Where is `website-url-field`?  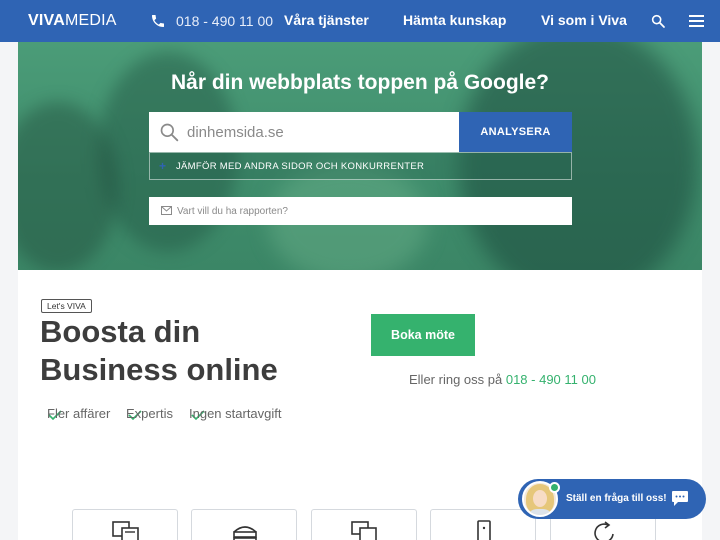 website-url-field is located at coordinates (304, 132).